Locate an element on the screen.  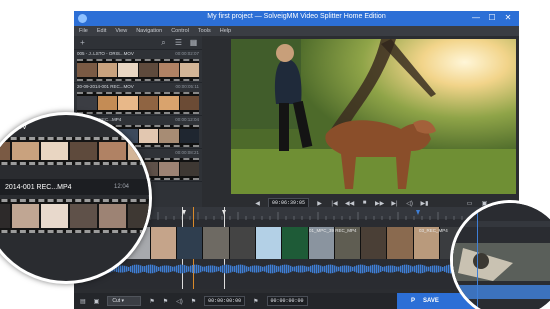
maximize-button: ☐ is located at coordinates (492, 18).